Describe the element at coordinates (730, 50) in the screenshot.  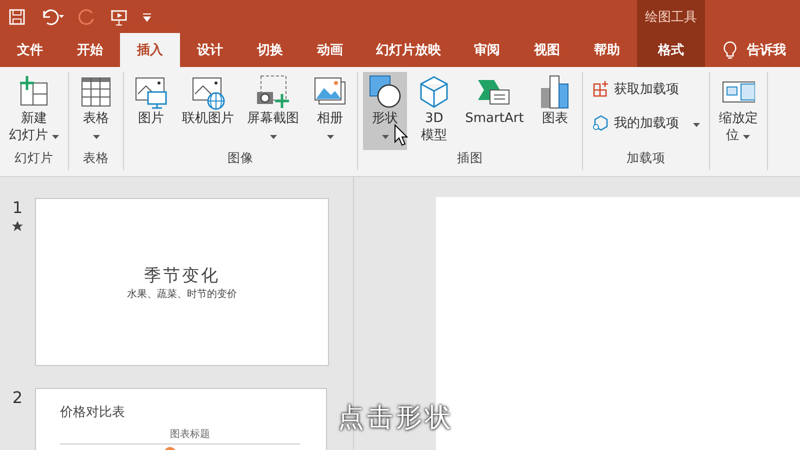
I see `lightbulb-icon` at that location.